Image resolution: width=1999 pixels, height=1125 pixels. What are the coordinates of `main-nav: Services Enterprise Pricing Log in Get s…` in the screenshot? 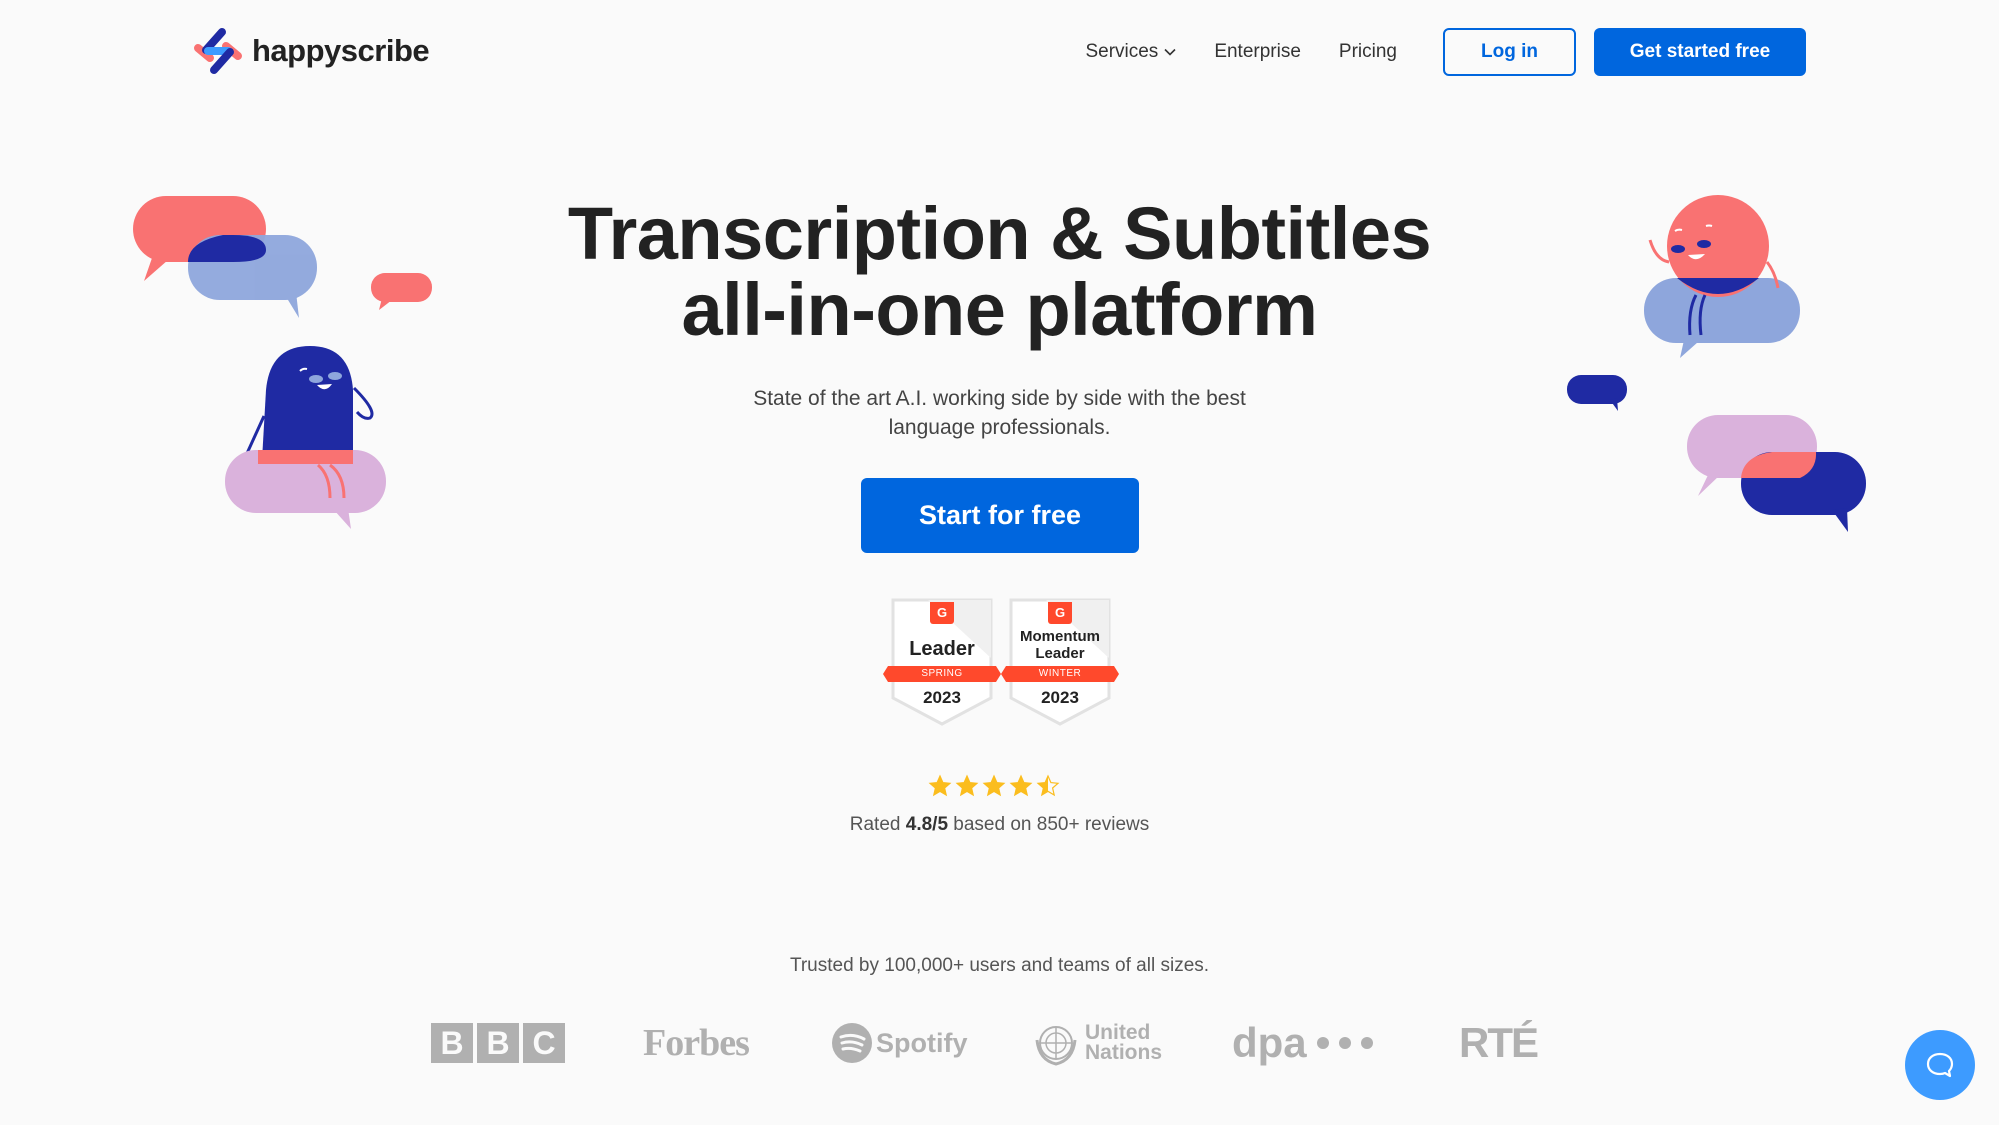 It's located at (1445, 52).